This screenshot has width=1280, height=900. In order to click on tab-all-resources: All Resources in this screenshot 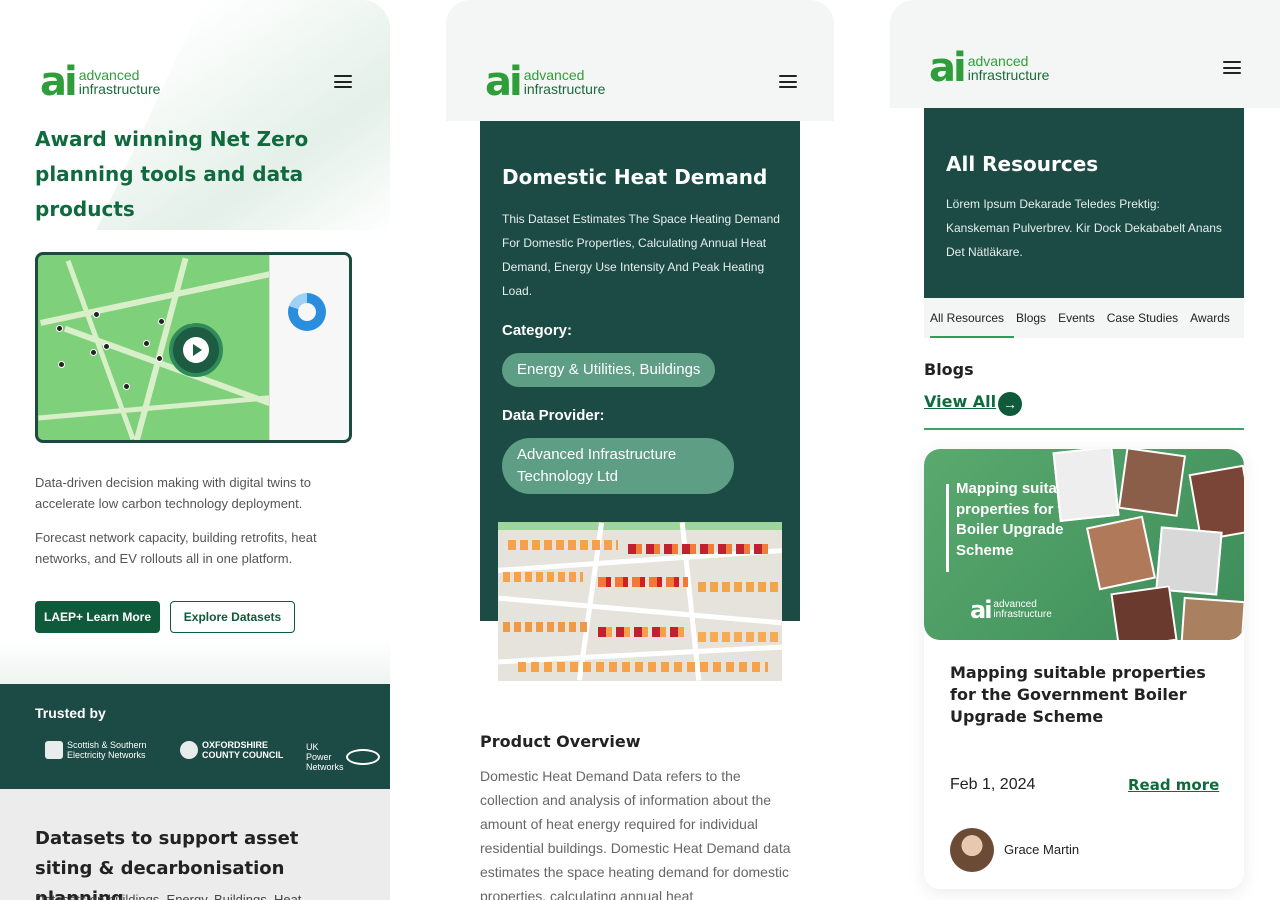, I will do `click(969, 318)`.